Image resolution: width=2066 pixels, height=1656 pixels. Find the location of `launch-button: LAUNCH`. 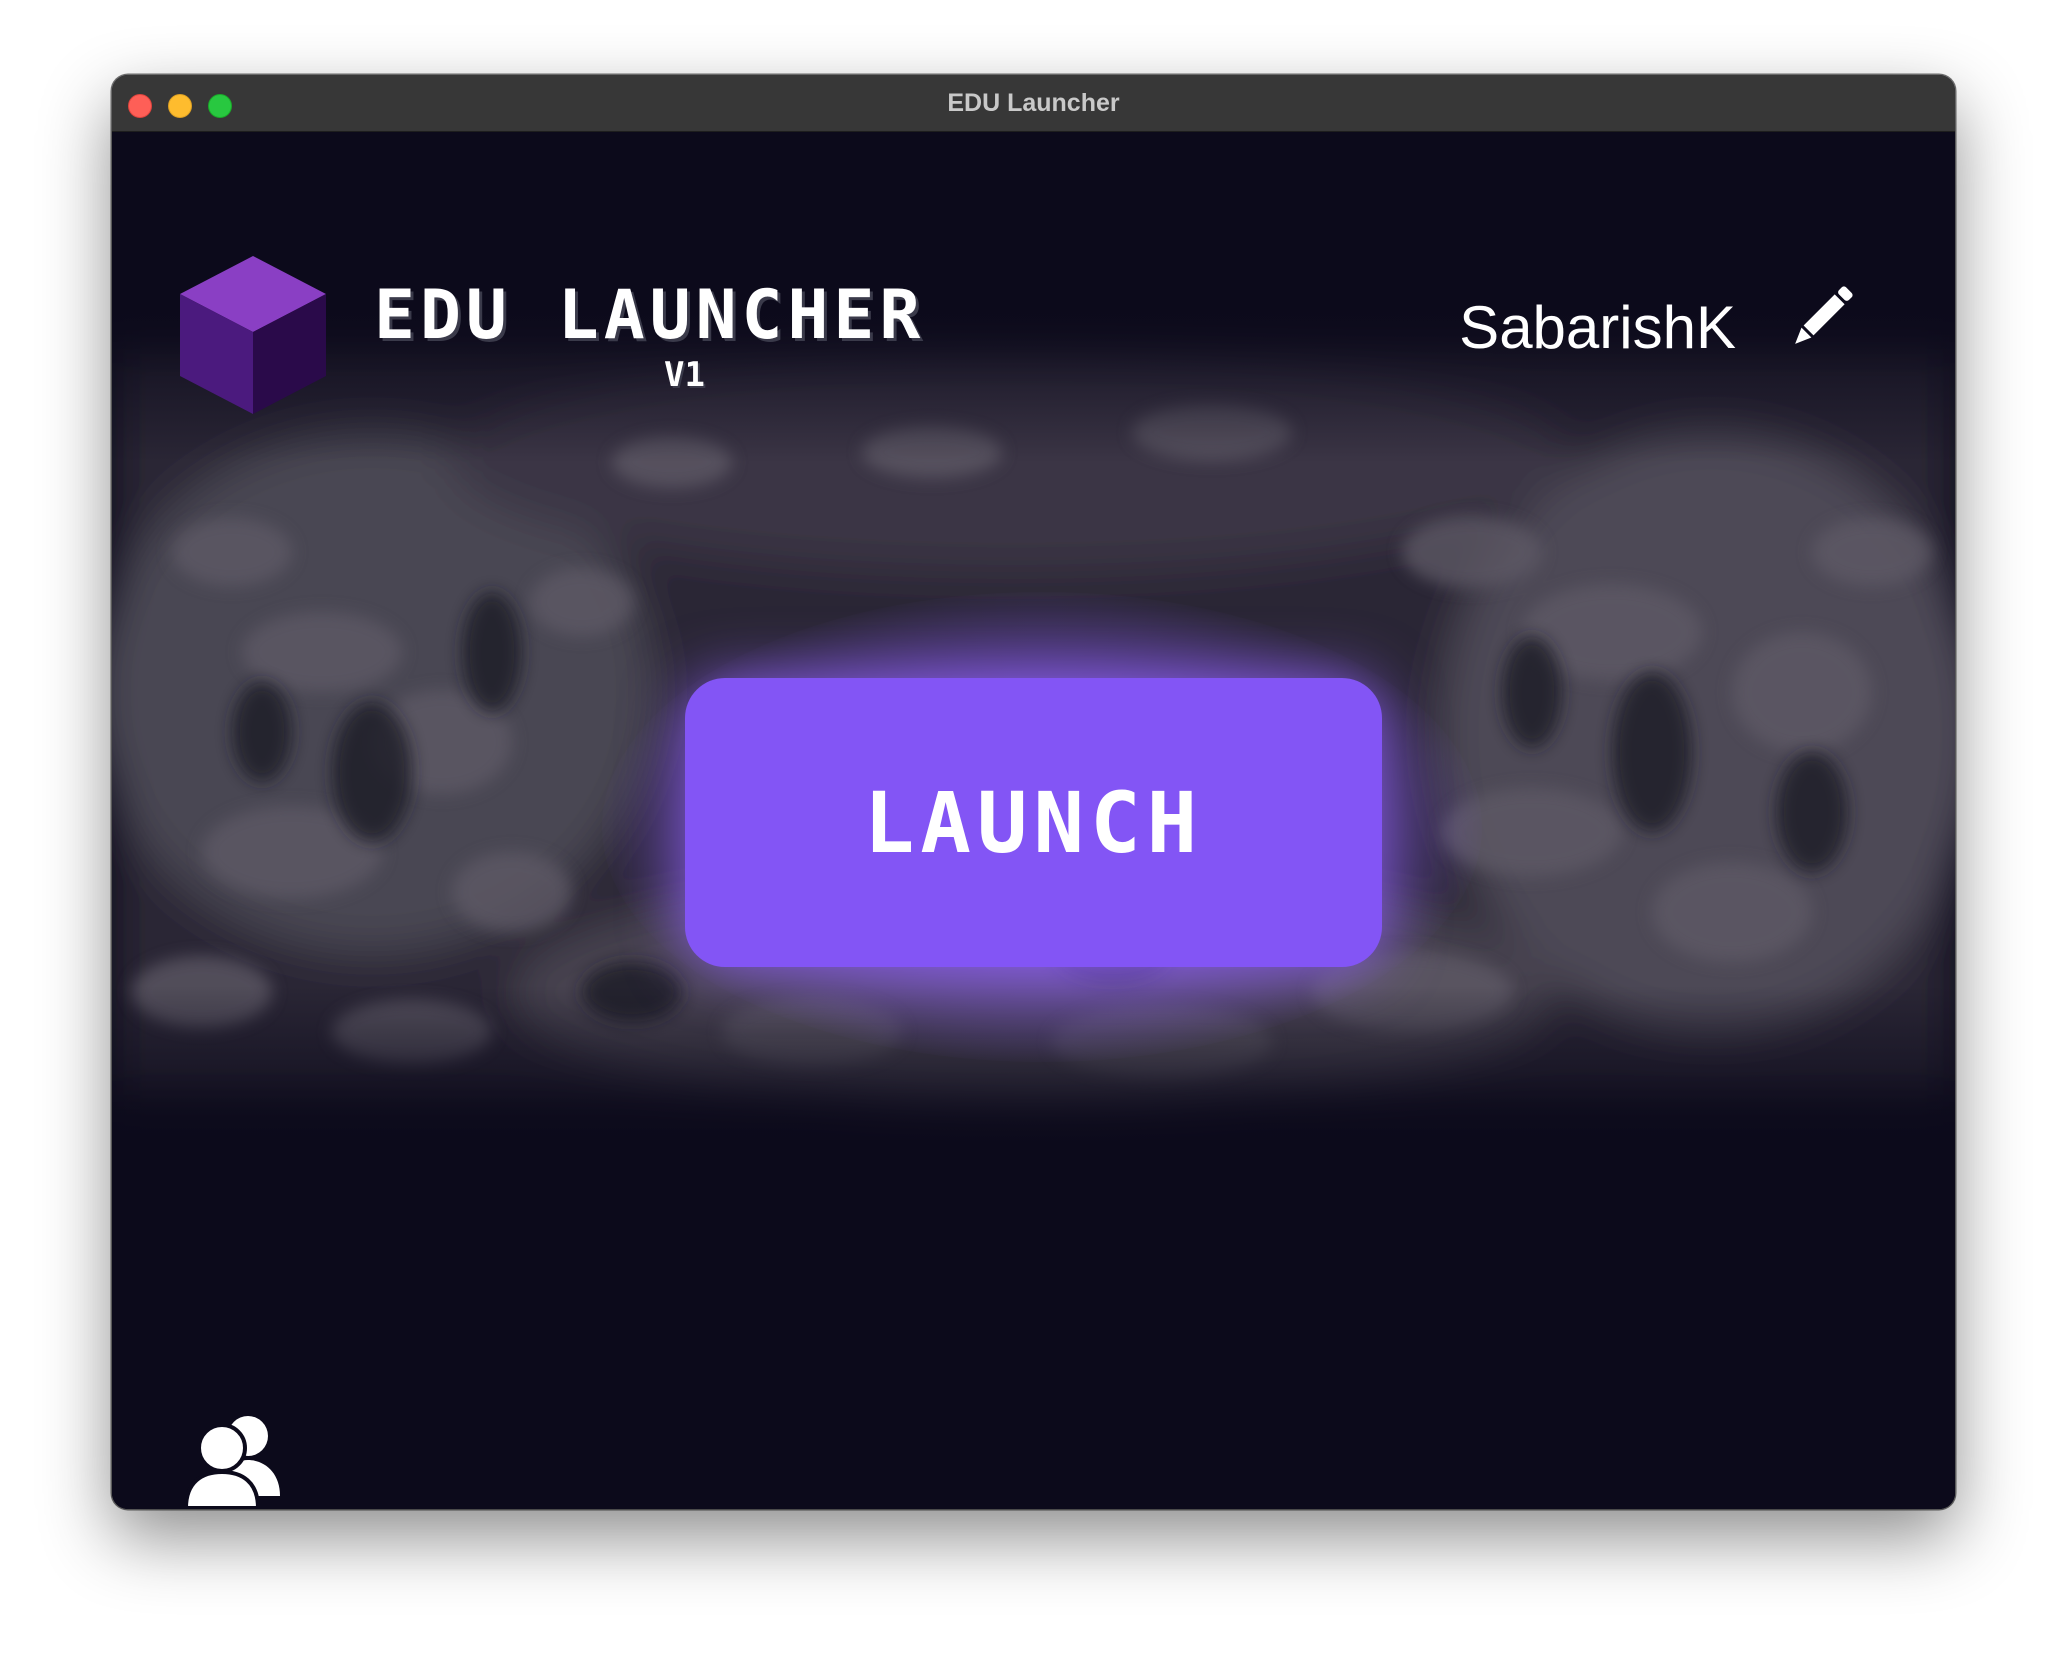

launch-button: LAUNCH is located at coordinates (1033, 822).